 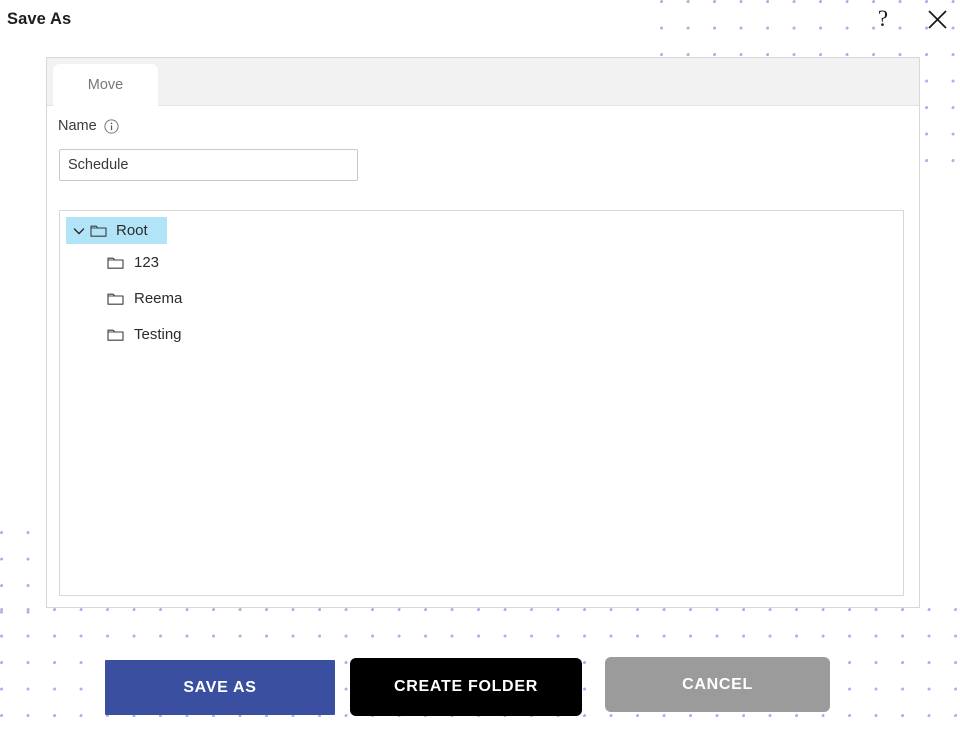 What do you see at coordinates (39, 19) in the screenshot?
I see `page-title: Save As` at bounding box center [39, 19].